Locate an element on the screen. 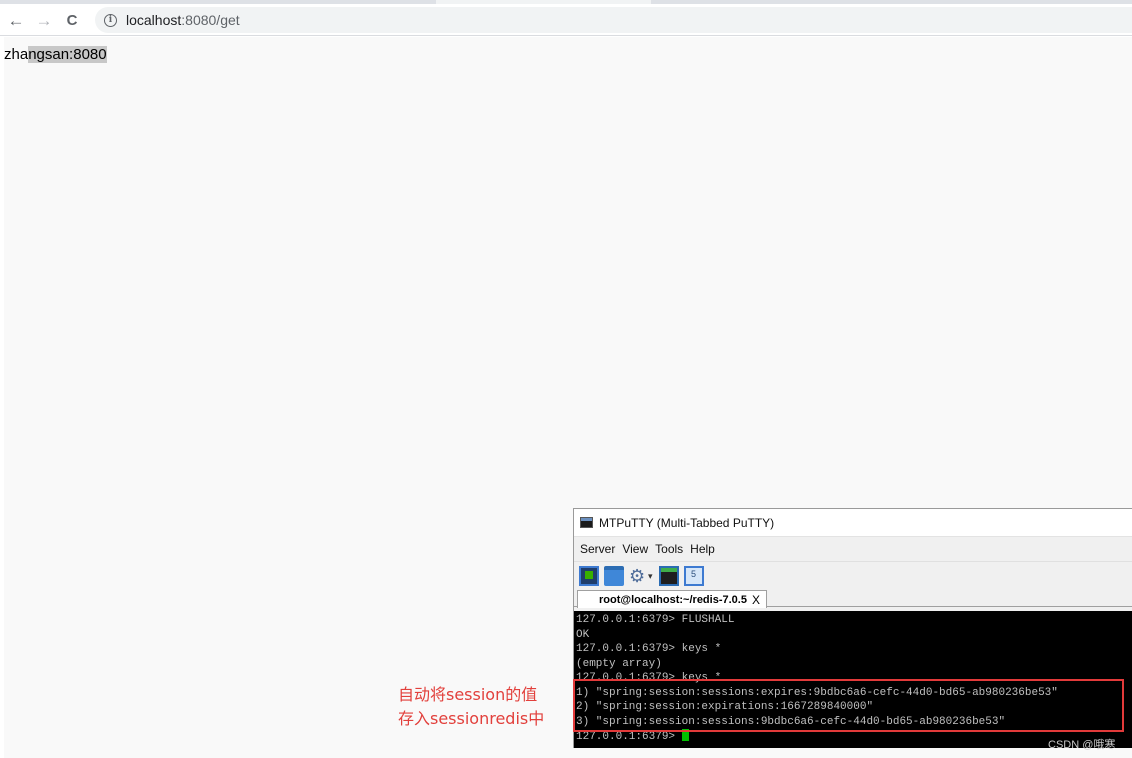 This screenshot has height=758, width=1132. watermark: CSDN @哦寒 is located at coordinates (1082, 745).